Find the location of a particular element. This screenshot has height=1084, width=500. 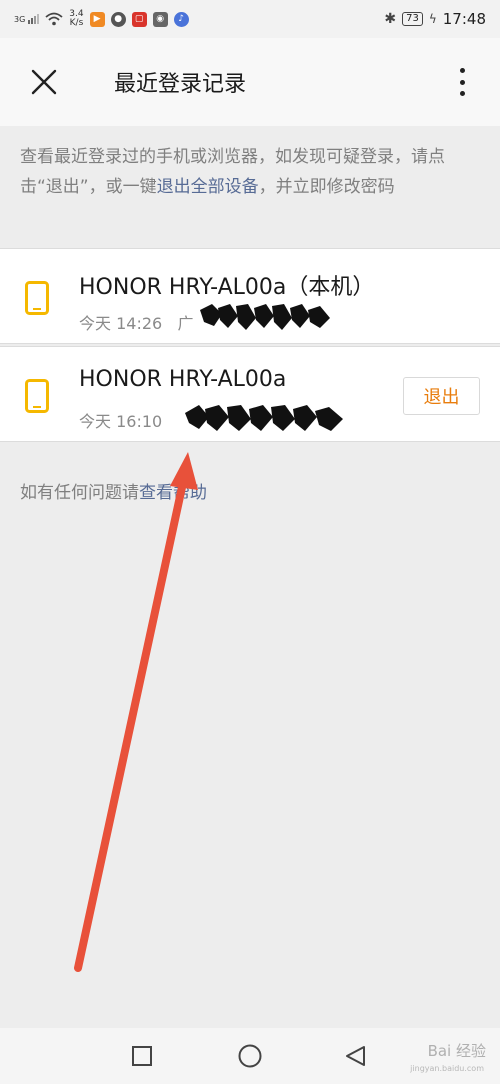

red-app-icon: ▢ is located at coordinates (139, 19).